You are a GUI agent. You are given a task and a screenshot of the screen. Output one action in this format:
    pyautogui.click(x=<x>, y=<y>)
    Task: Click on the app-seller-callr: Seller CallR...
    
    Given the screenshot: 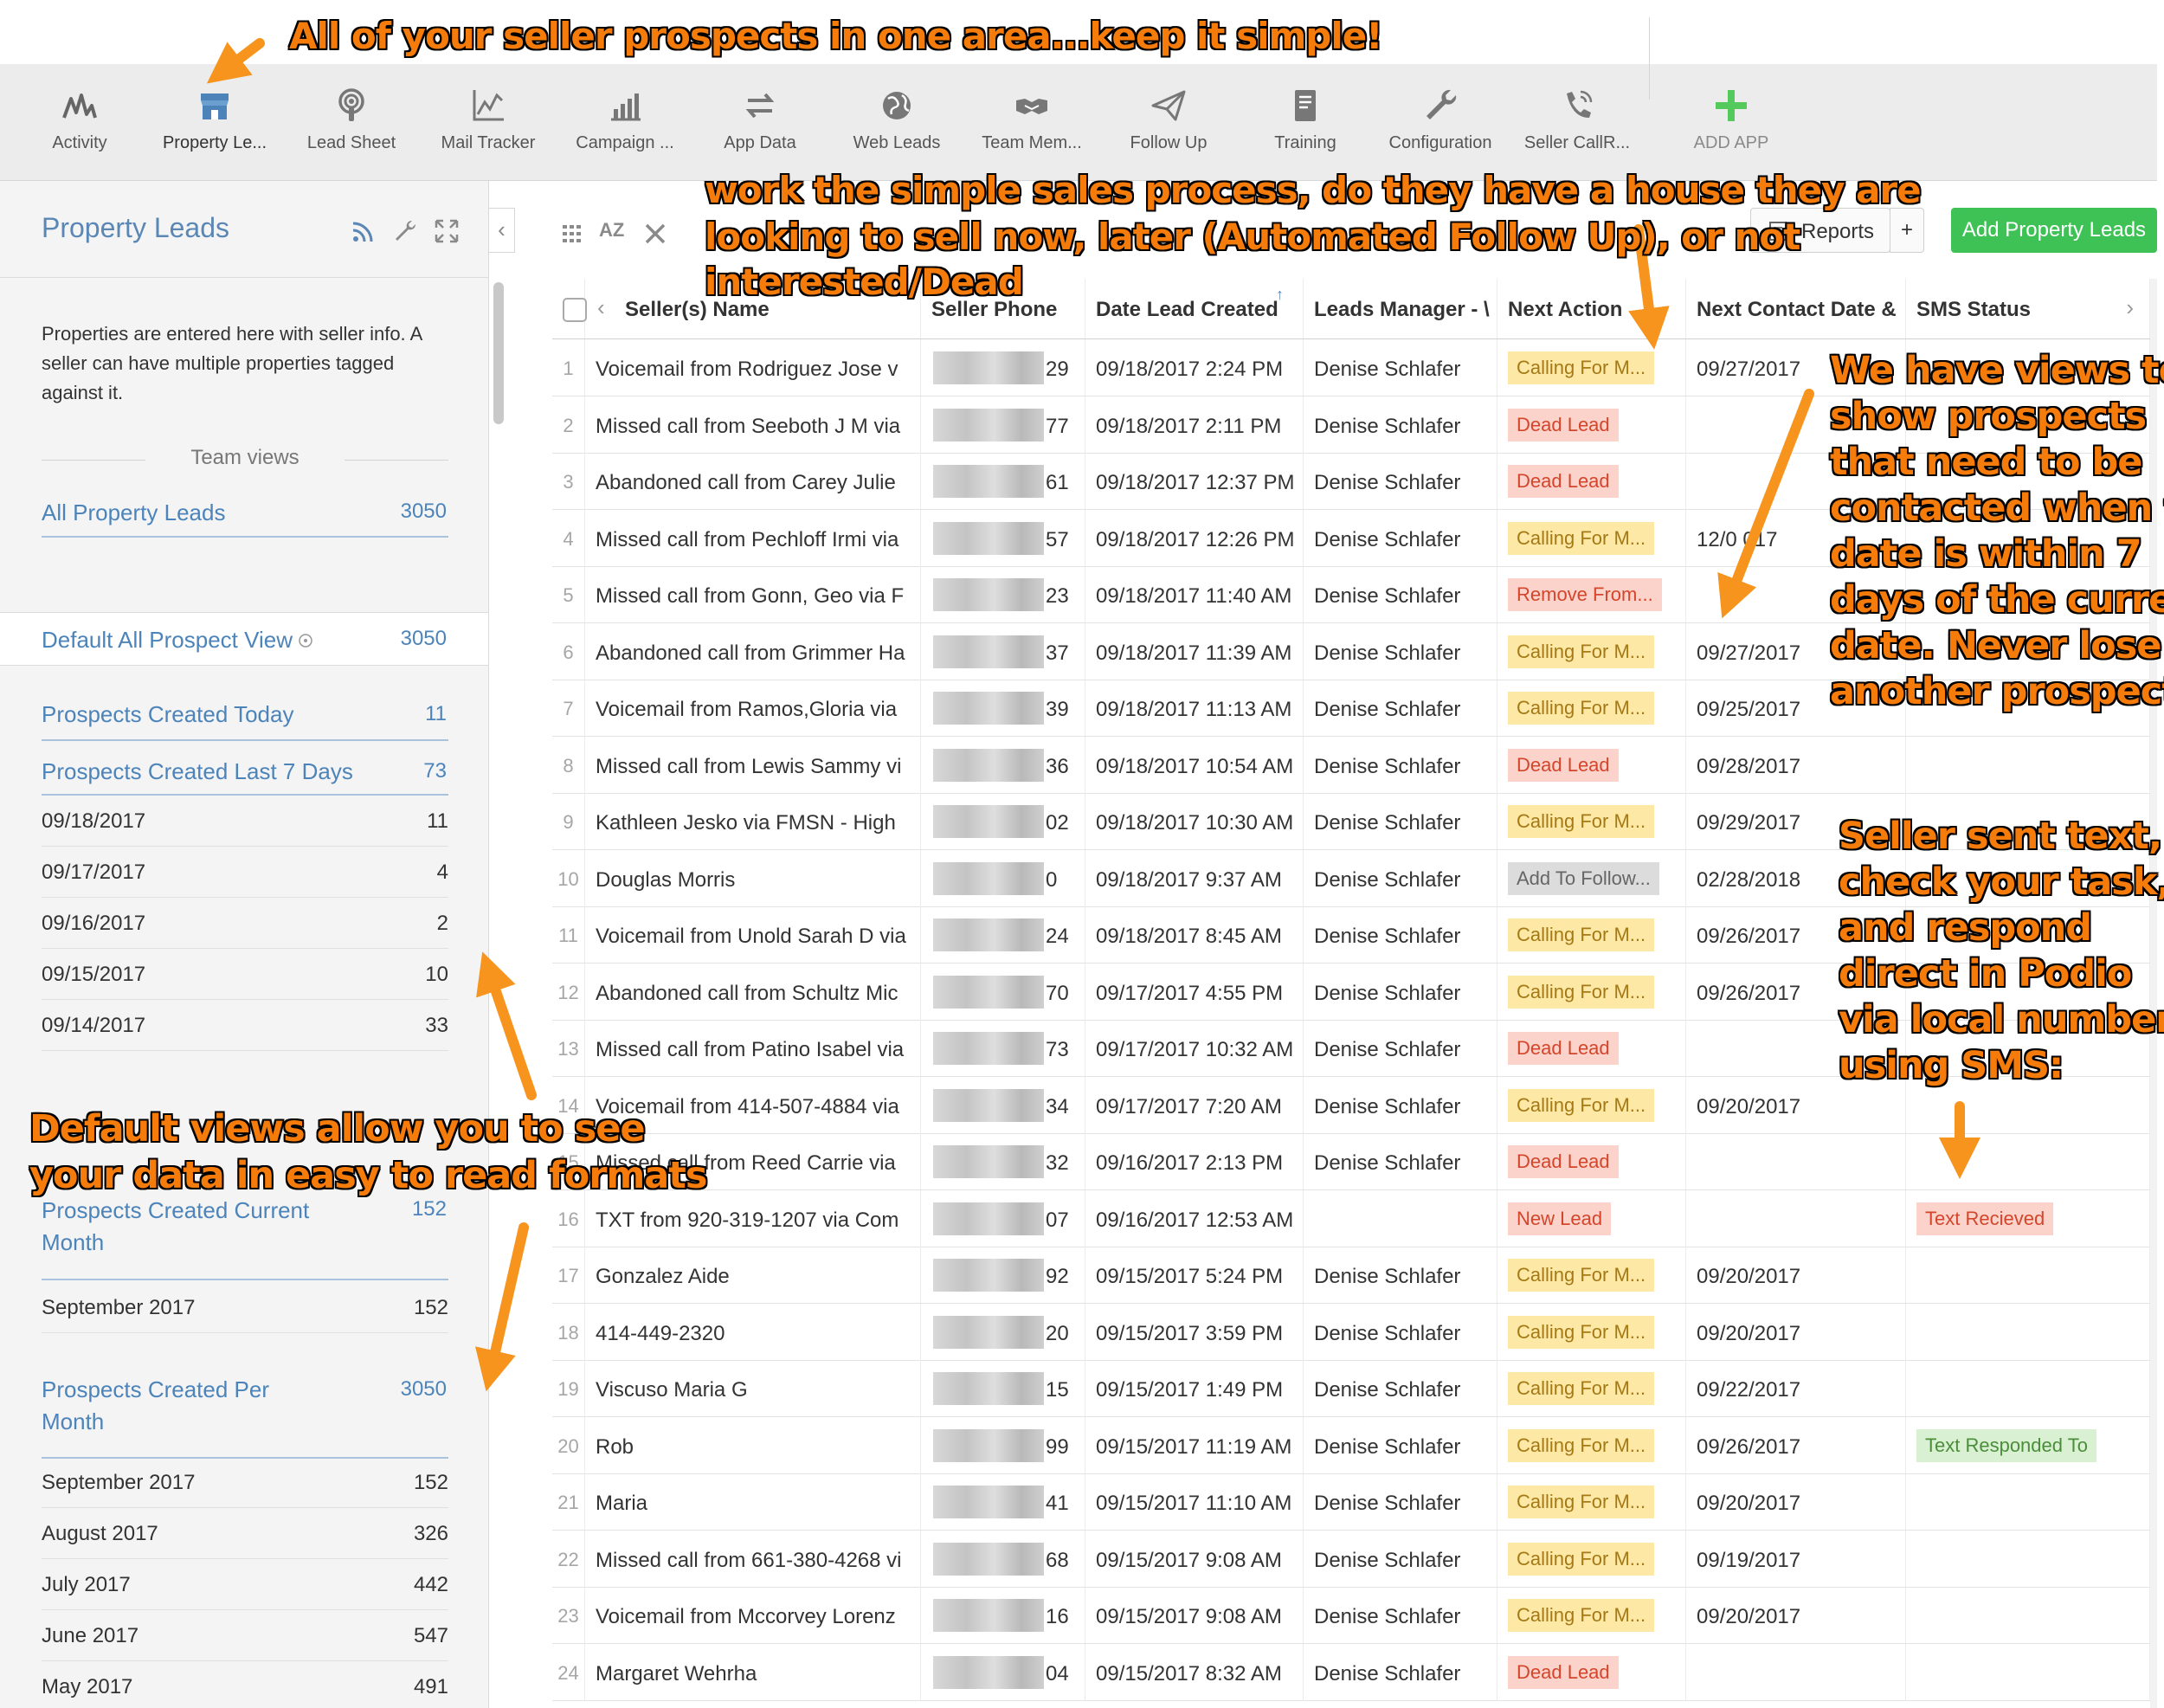 What is the action you would take?
    pyautogui.click(x=1578, y=123)
    